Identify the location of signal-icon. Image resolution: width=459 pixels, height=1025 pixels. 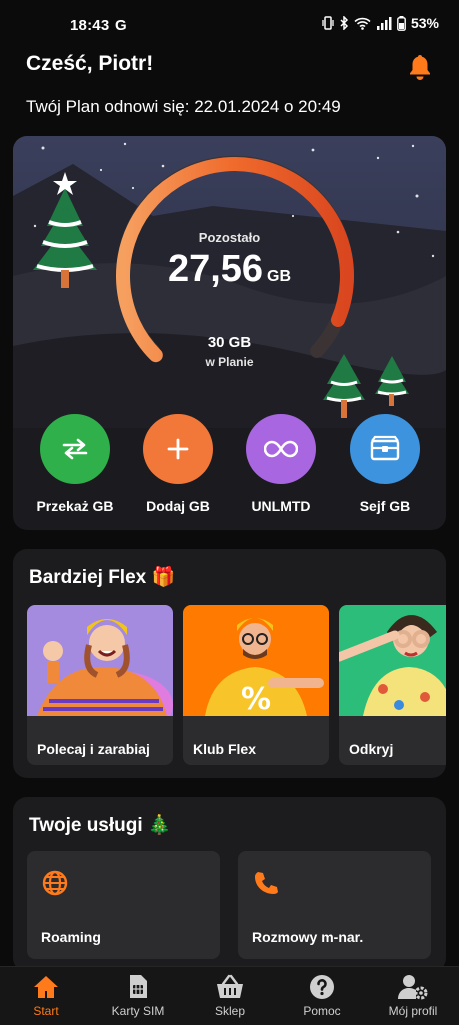
(384, 23).